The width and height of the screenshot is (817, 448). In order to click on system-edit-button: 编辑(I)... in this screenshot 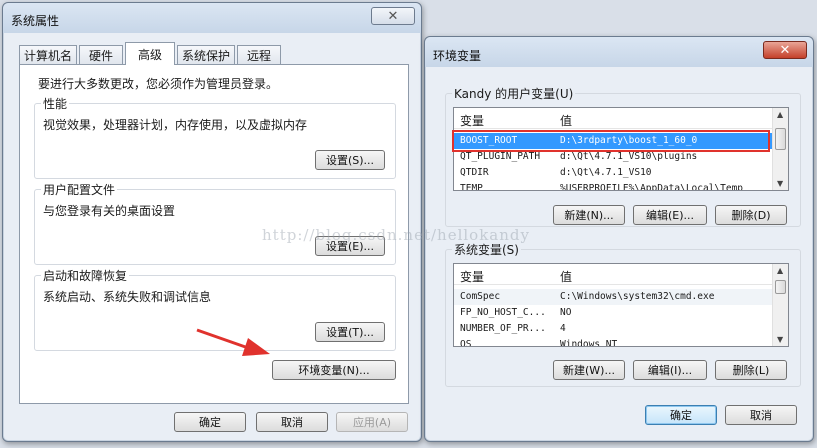, I will do `click(670, 370)`.